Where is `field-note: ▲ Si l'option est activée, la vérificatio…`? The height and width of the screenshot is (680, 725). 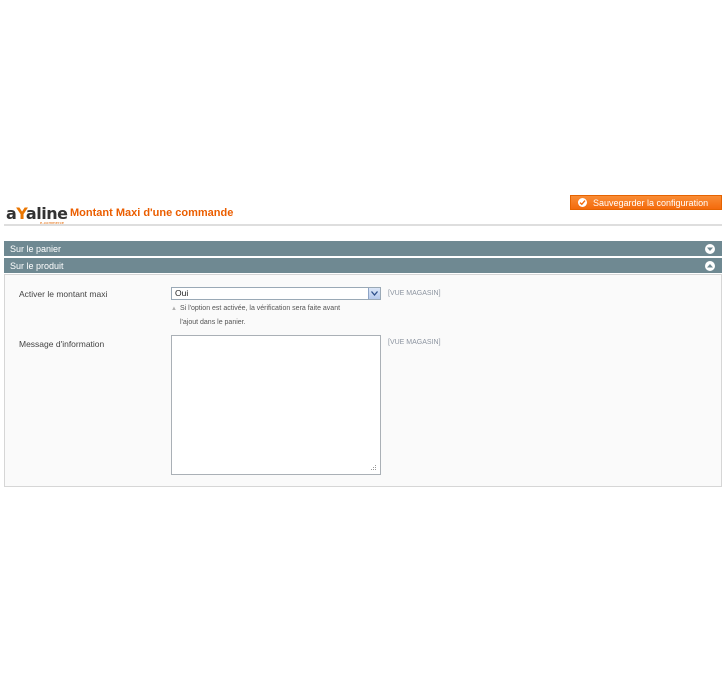 field-note: ▲ Si l'option est activée, la vérificatio… is located at coordinates (278, 315).